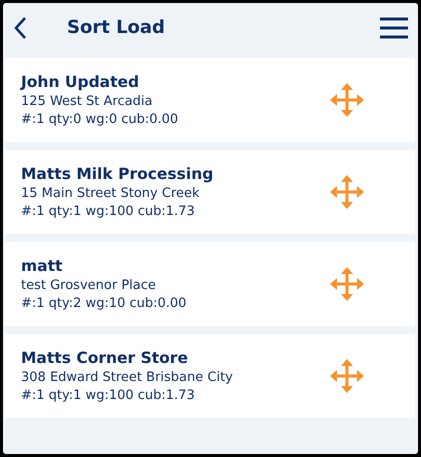 The image size is (421, 457). Describe the element at coordinates (87, 101) in the screenshot. I see `stop-address: 125 West St Arcadia` at that location.